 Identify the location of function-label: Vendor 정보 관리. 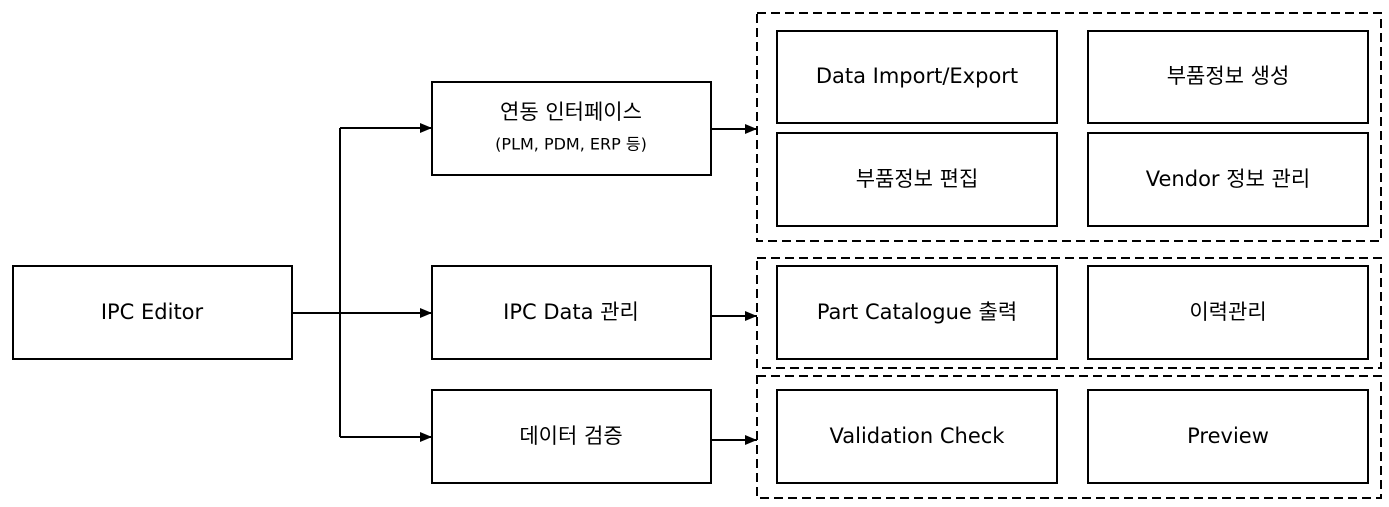
(1228, 179).